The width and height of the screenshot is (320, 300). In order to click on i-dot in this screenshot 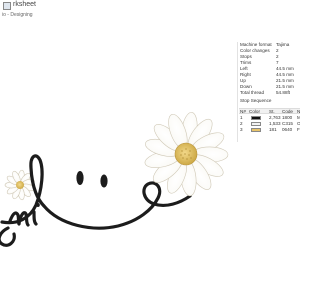, I will do `click(38, 205)`.